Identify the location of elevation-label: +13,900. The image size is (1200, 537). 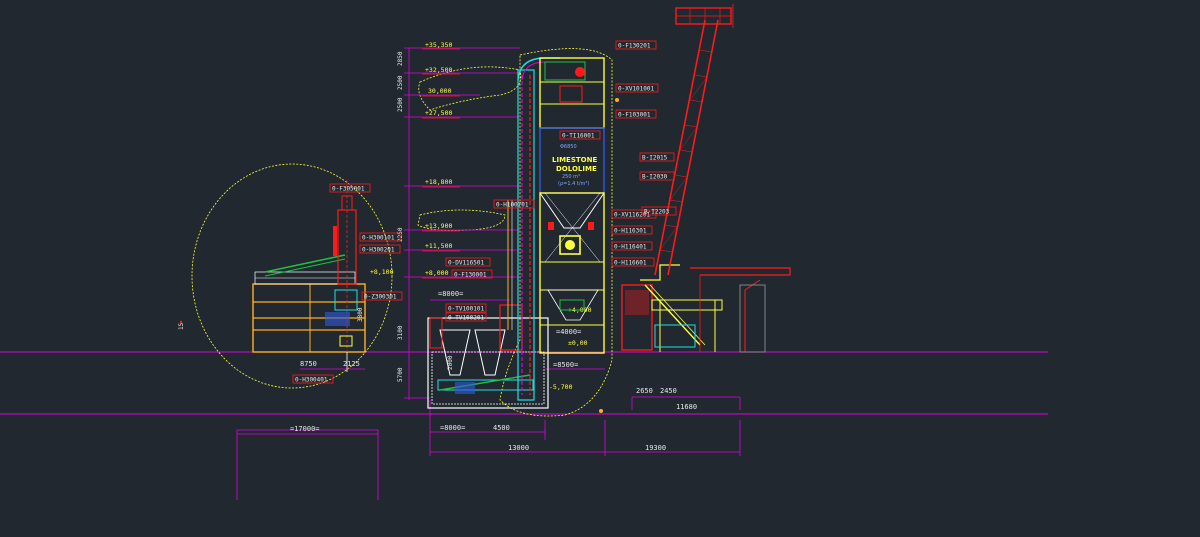
(438, 226).